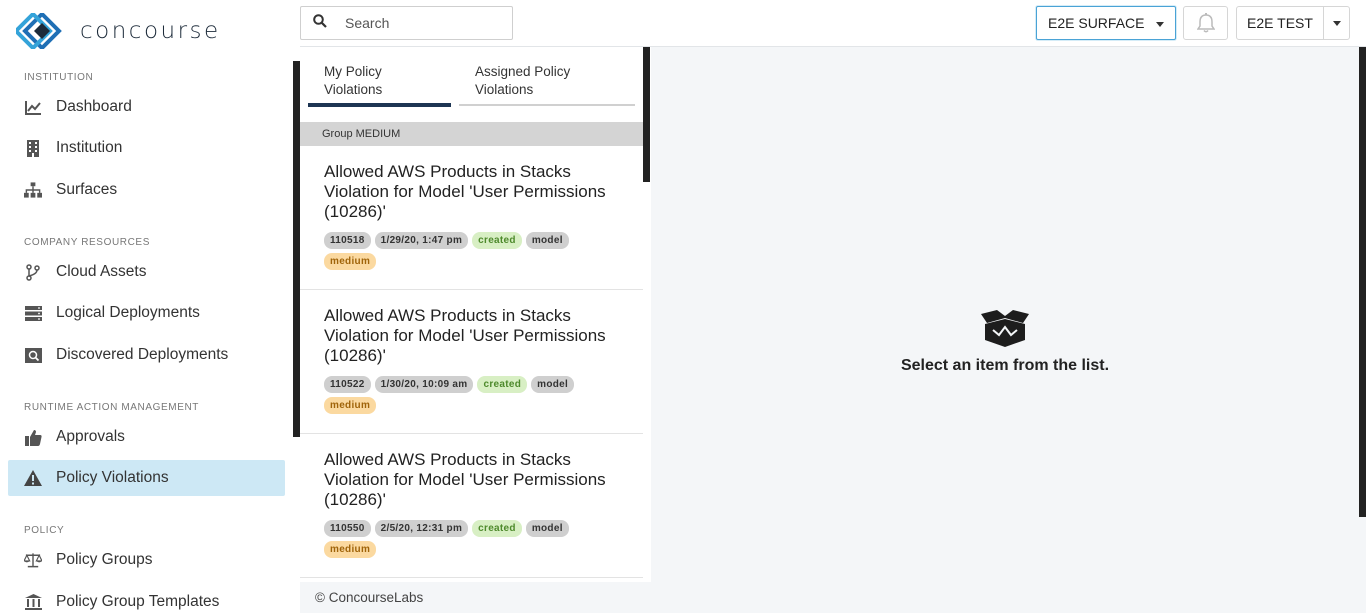  Describe the element at coordinates (128, 312) in the screenshot. I see `sidebar-item-label: Logical Deployments` at that location.